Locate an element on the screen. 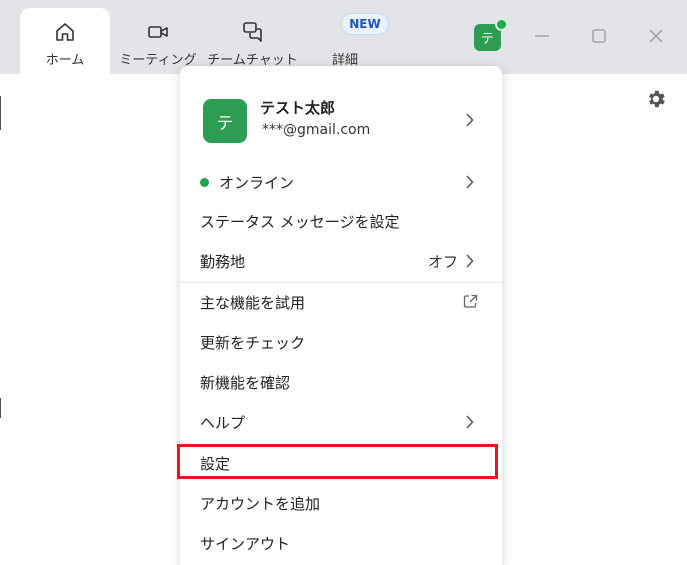 The height and width of the screenshot is (565, 687). top-navigation-bar: ホーム ミーティング チームチャット 詳細 NEW テ is located at coordinates (343, 37).